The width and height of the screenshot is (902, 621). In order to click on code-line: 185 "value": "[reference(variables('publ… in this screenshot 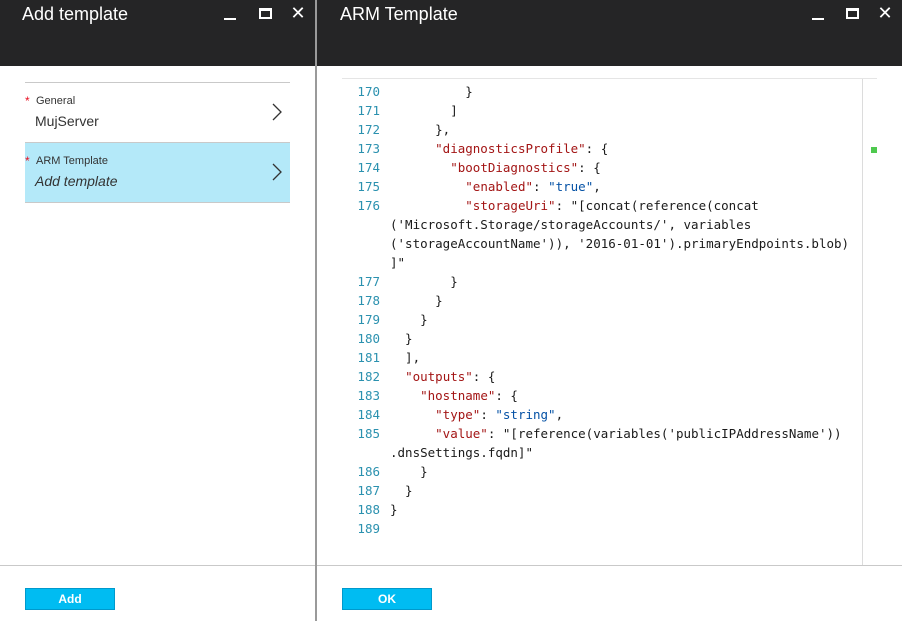, I will do `click(602, 433)`.